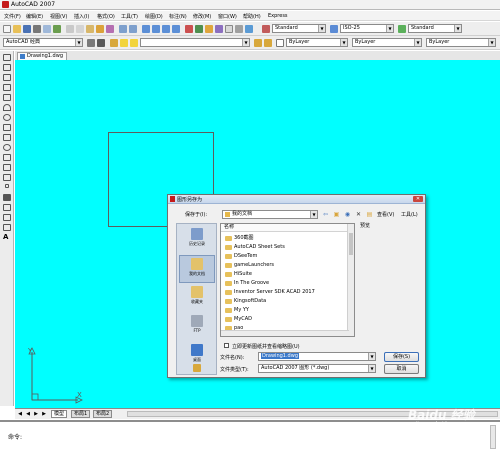  What do you see at coordinates (7, 177) in the screenshot?
I see `make-block-icon` at bounding box center [7, 177].